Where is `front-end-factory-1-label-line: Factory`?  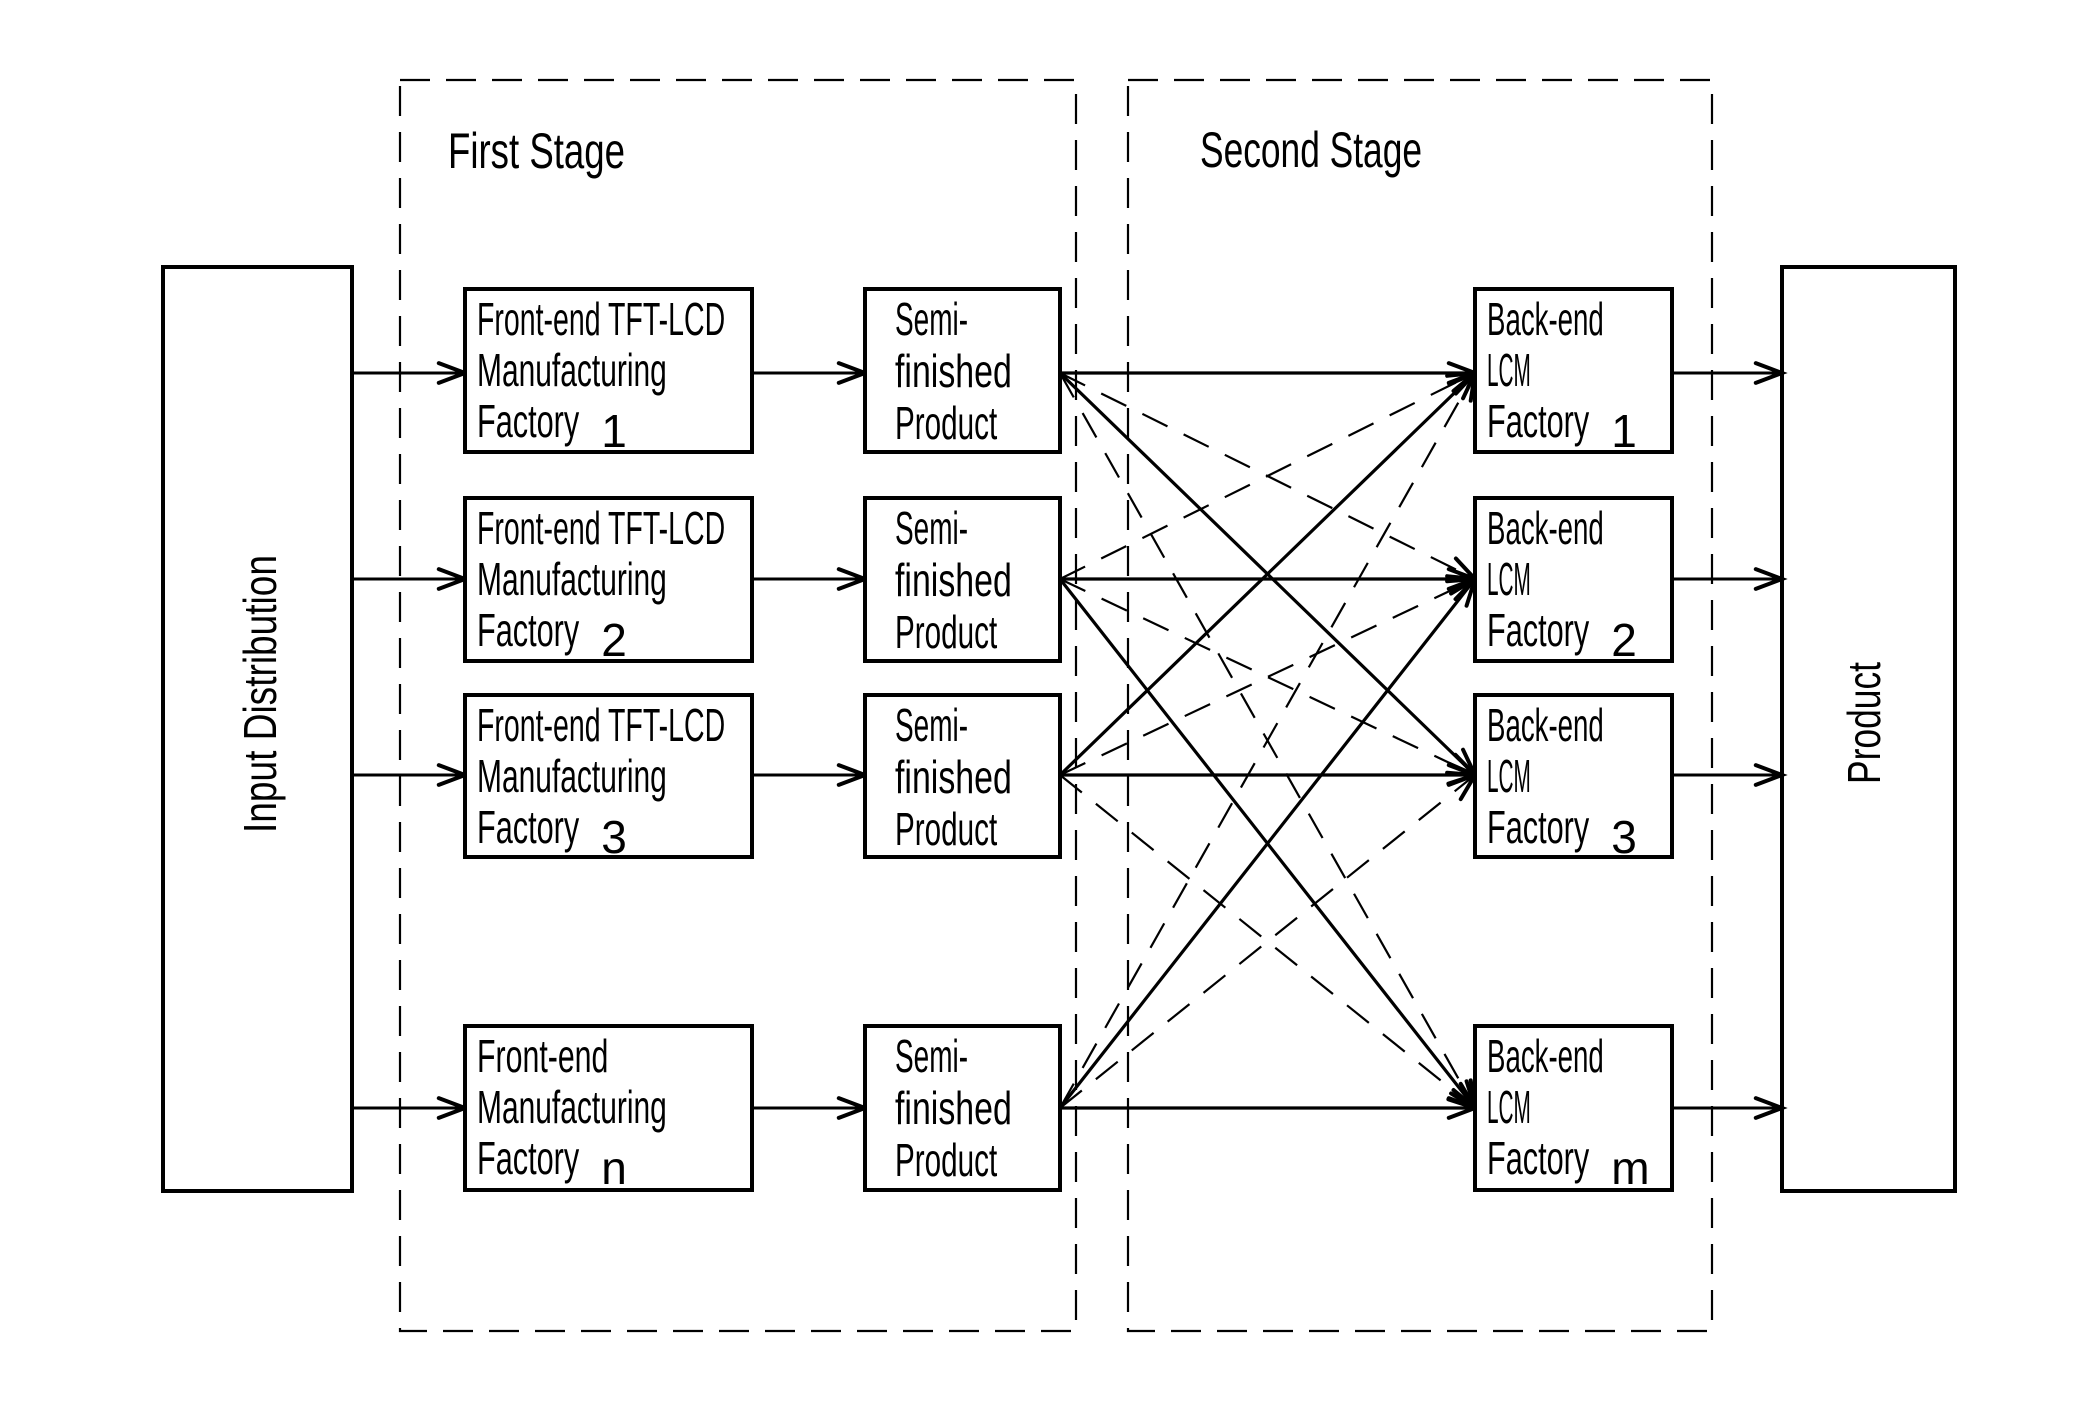 front-end-factory-1-label-line: Factory is located at coordinates (528, 421).